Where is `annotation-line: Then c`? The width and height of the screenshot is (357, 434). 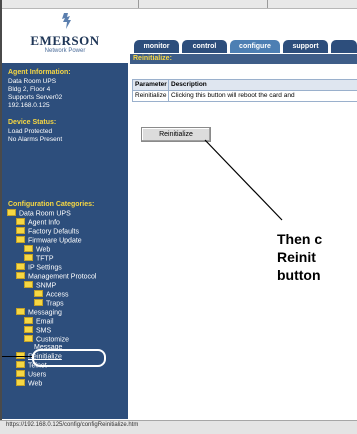 annotation-line: Then c is located at coordinates (300, 239).